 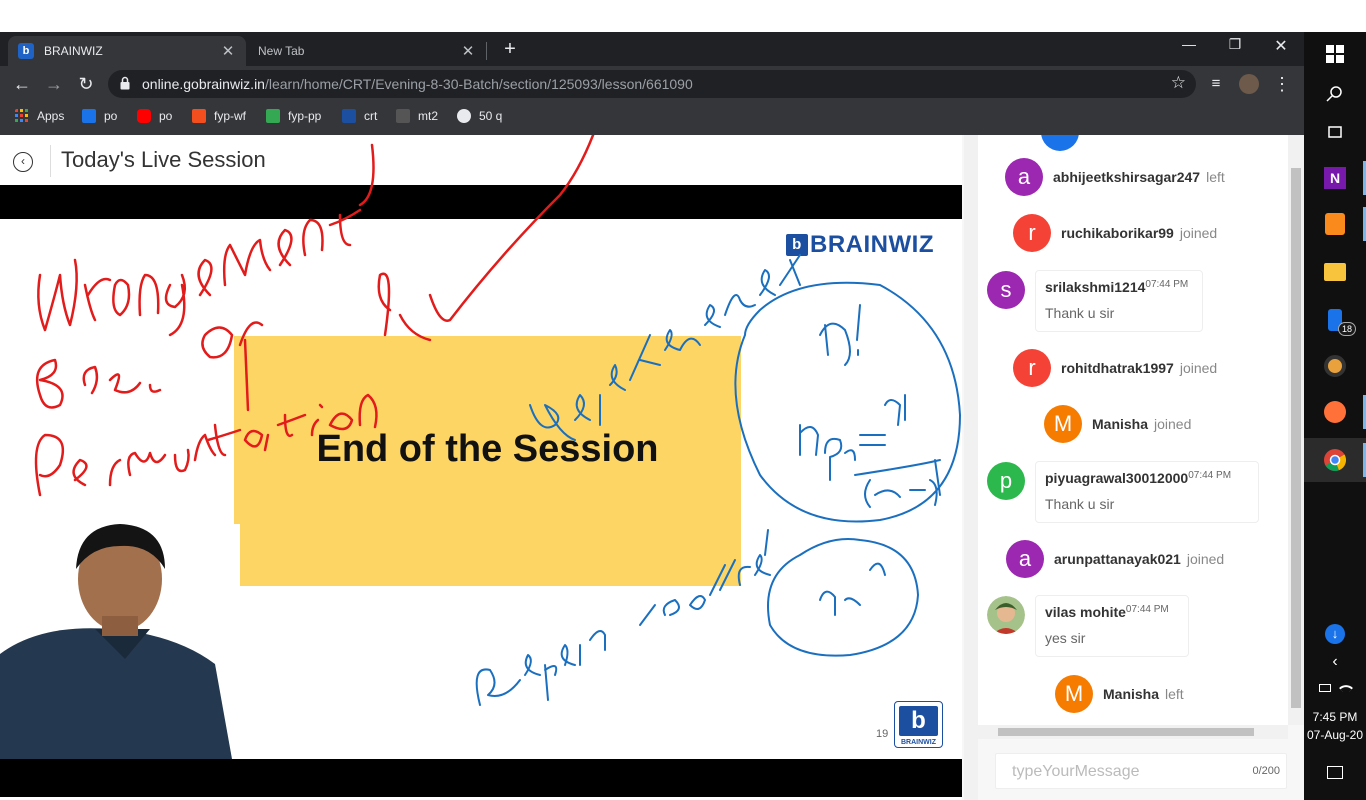 What do you see at coordinates (125, 83) in the screenshot?
I see `lock-icon` at bounding box center [125, 83].